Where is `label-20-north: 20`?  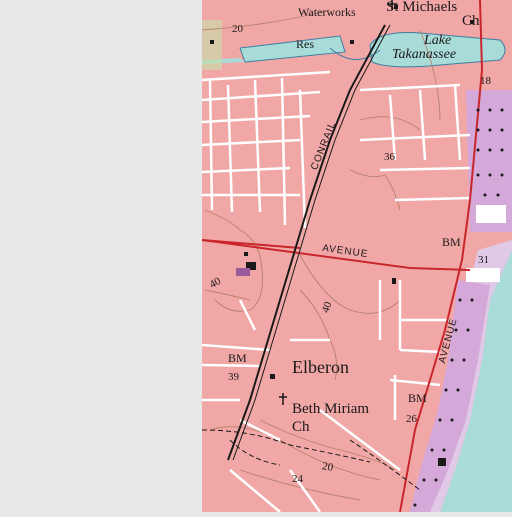
label-20-north: 20 is located at coordinates (237, 29).